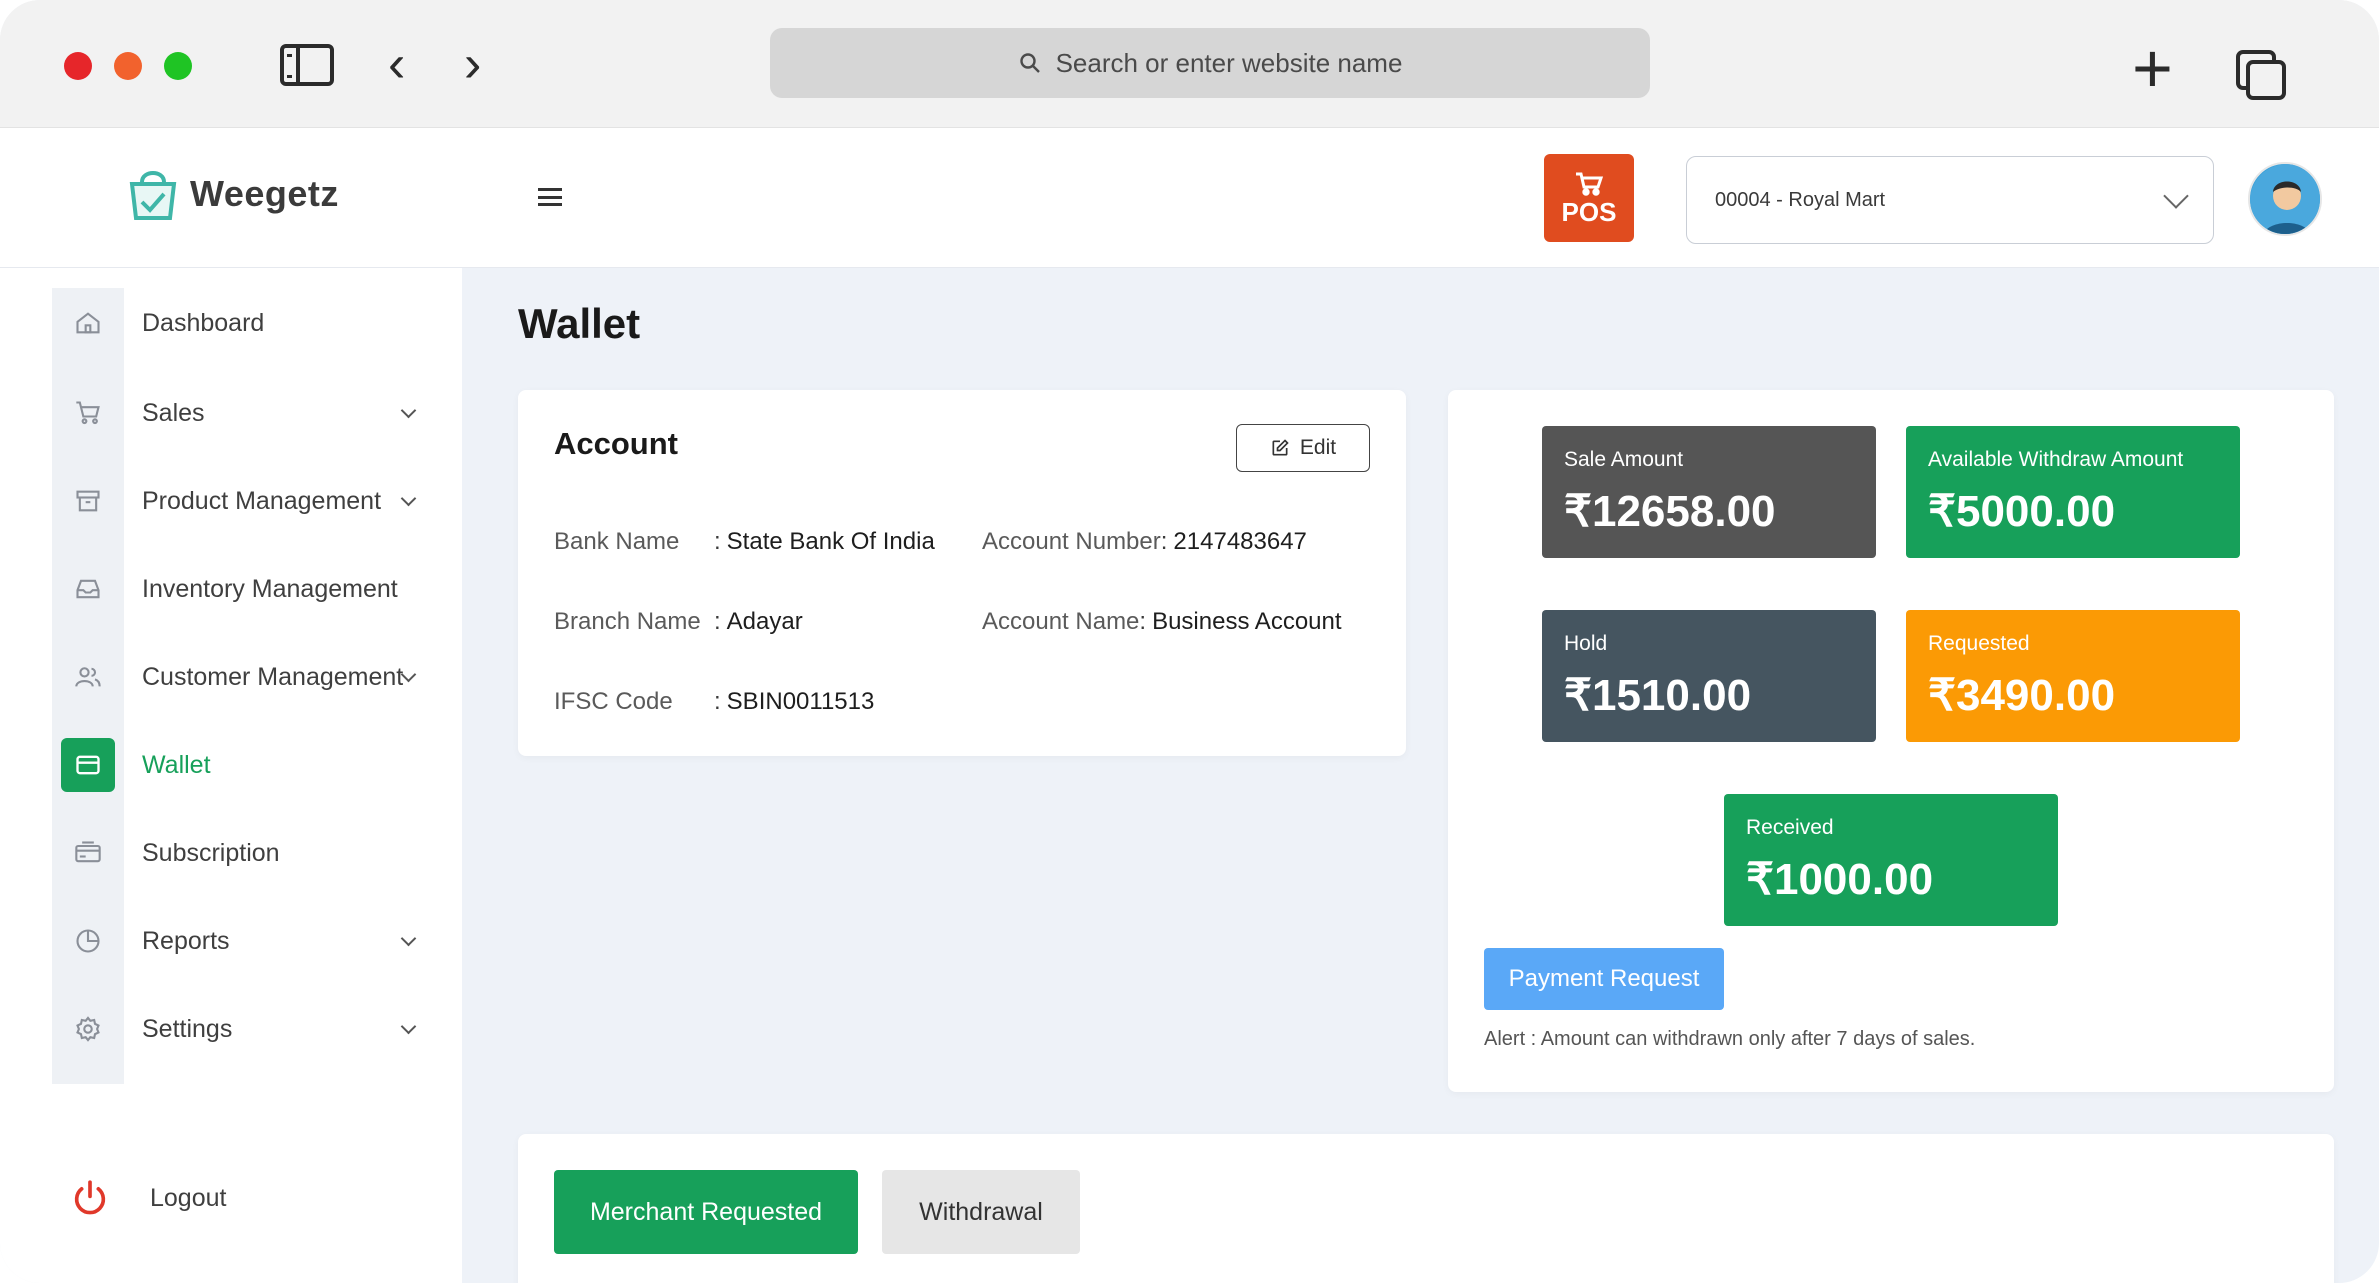  Describe the element at coordinates (264, 193) in the screenshot. I see `logo-text: Weegetz` at that location.